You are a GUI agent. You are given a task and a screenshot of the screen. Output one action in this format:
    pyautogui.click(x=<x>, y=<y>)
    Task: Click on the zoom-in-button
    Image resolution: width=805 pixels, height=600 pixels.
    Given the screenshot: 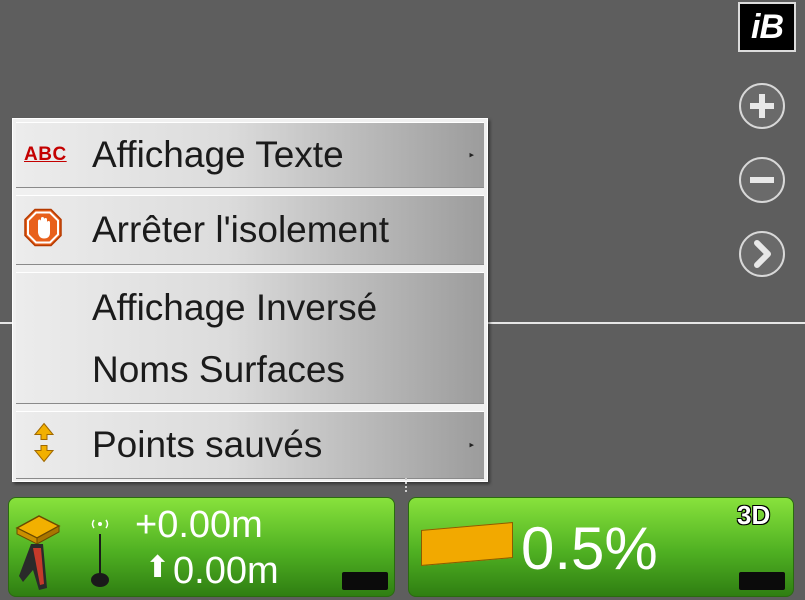 What is the action you would take?
    pyautogui.click(x=762, y=106)
    